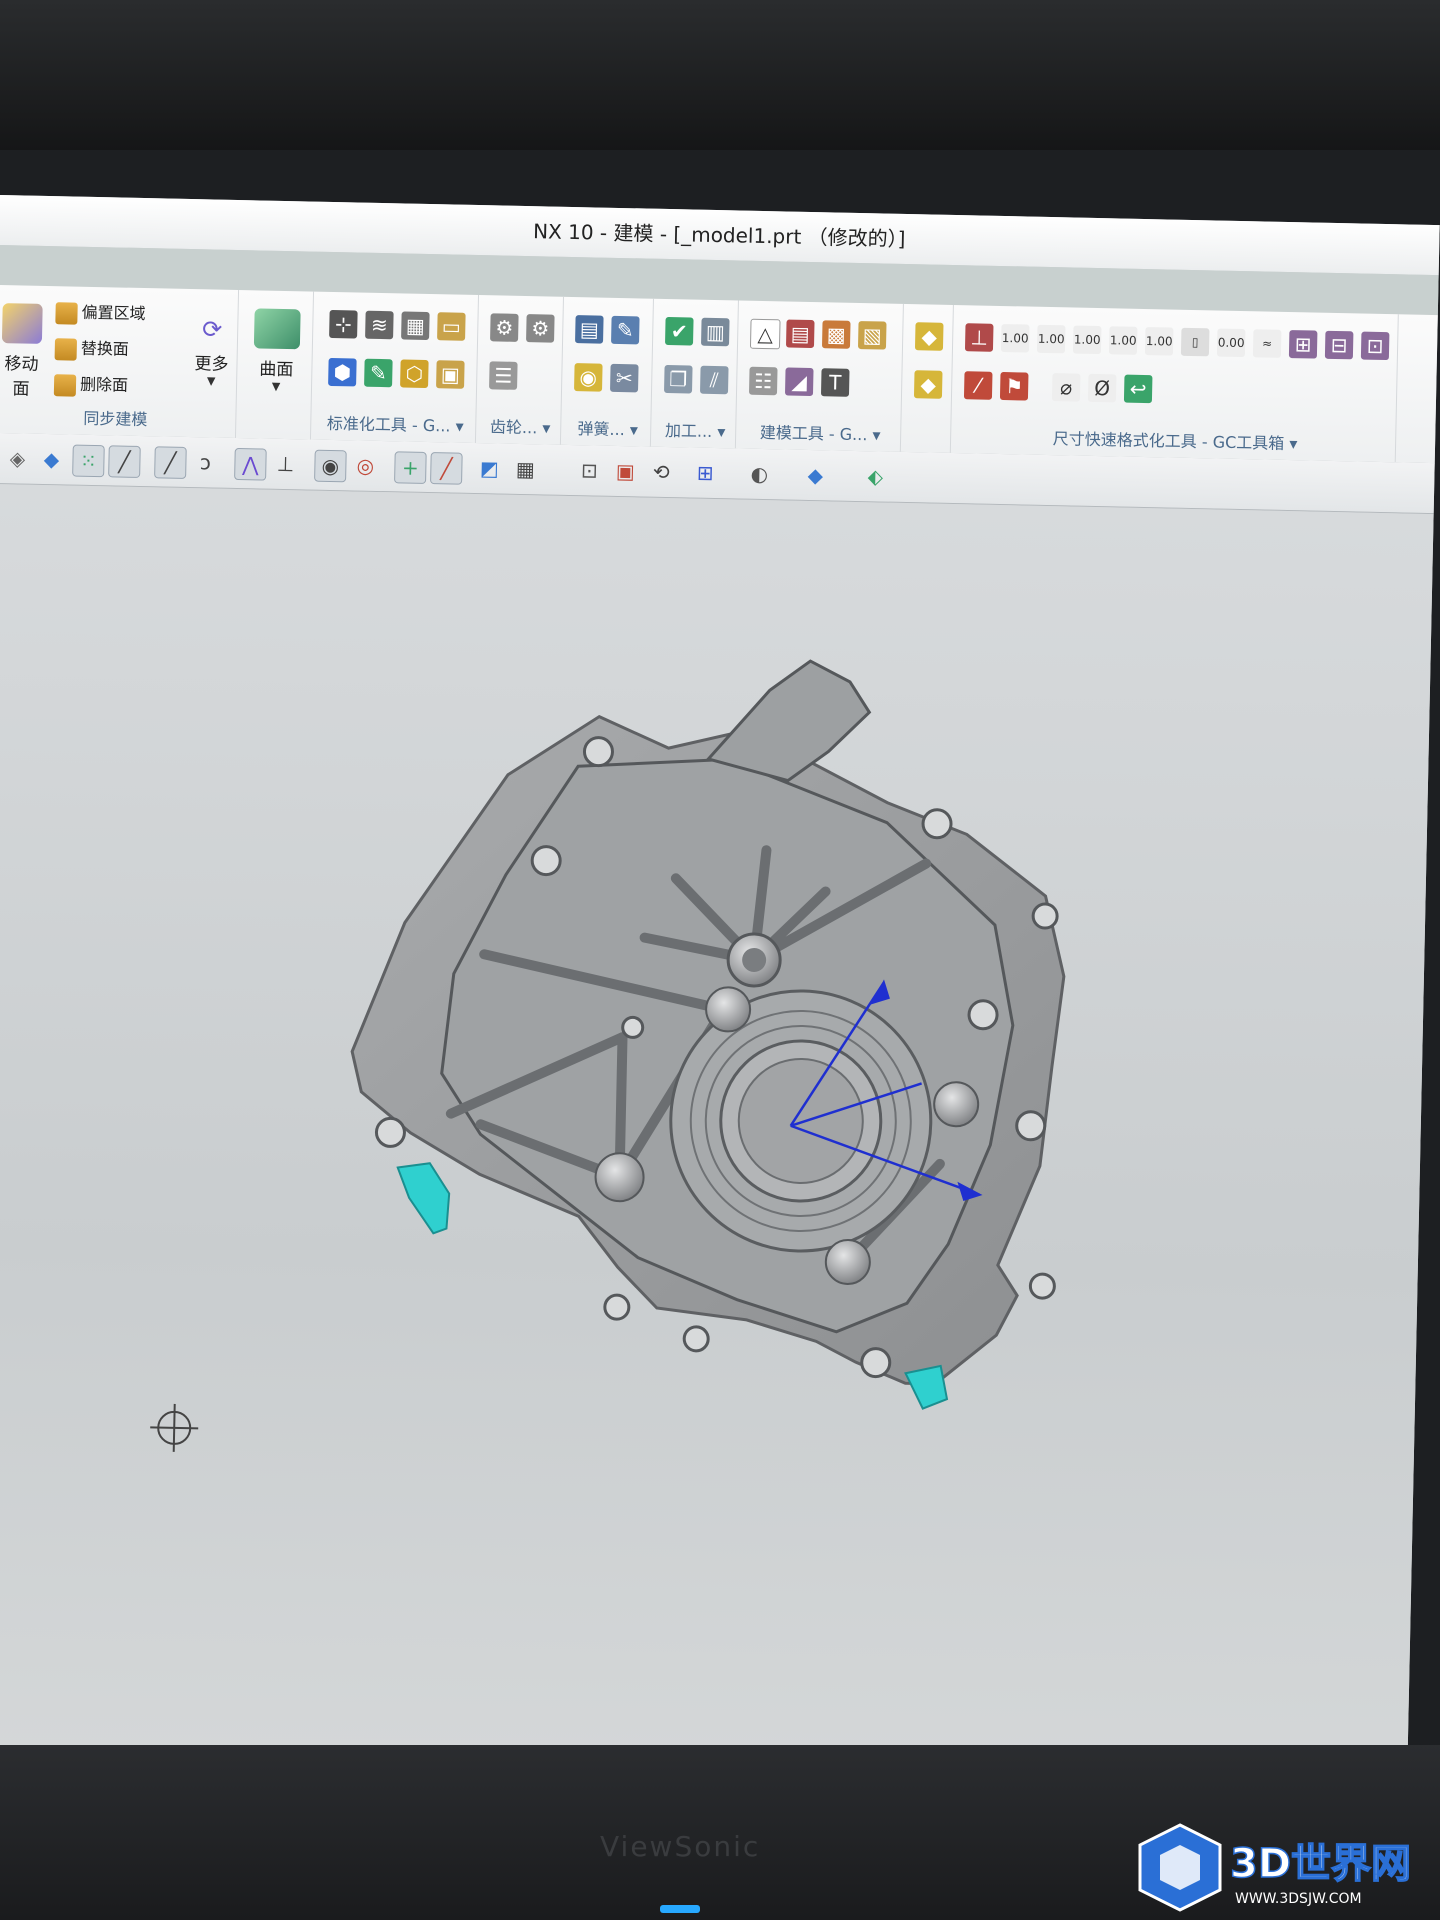 The image size is (1440, 1920). I want to click on flag-icon: ⚑, so click(1014, 386).